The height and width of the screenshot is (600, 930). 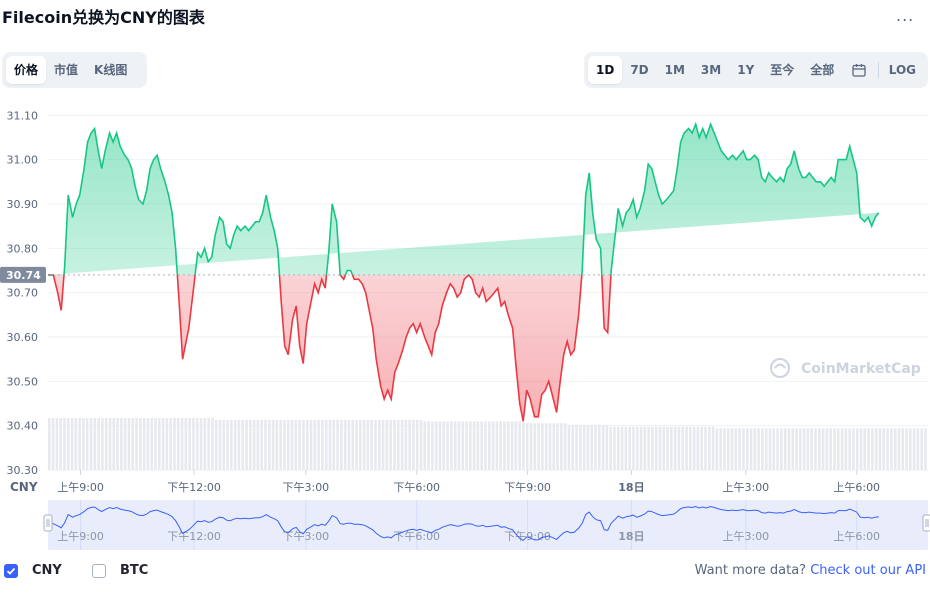 What do you see at coordinates (750, 570) in the screenshot?
I see `api-promo-text: Want more data?` at bounding box center [750, 570].